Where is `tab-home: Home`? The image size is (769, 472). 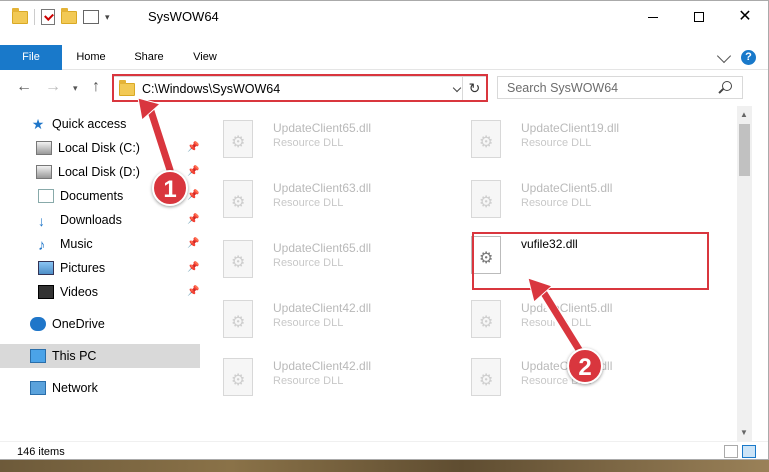 tab-home: Home is located at coordinates (91, 57).